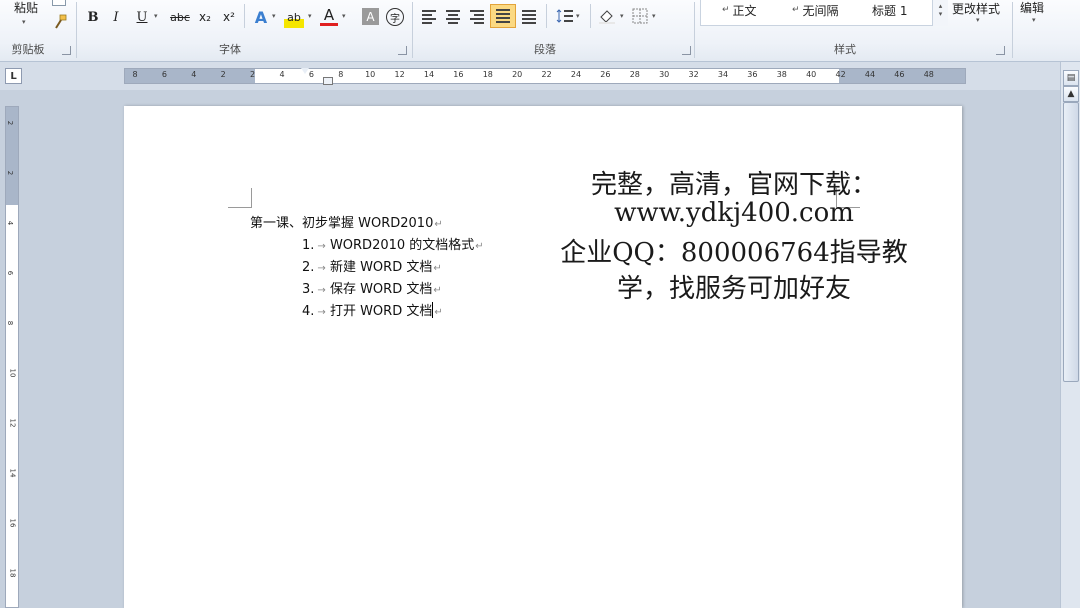 This screenshot has width=1080, height=608. What do you see at coordinates (274, 16) in the screenshot?
I see `text-effects-dropdown-icon: ▾` at bounding box center [274, 16].